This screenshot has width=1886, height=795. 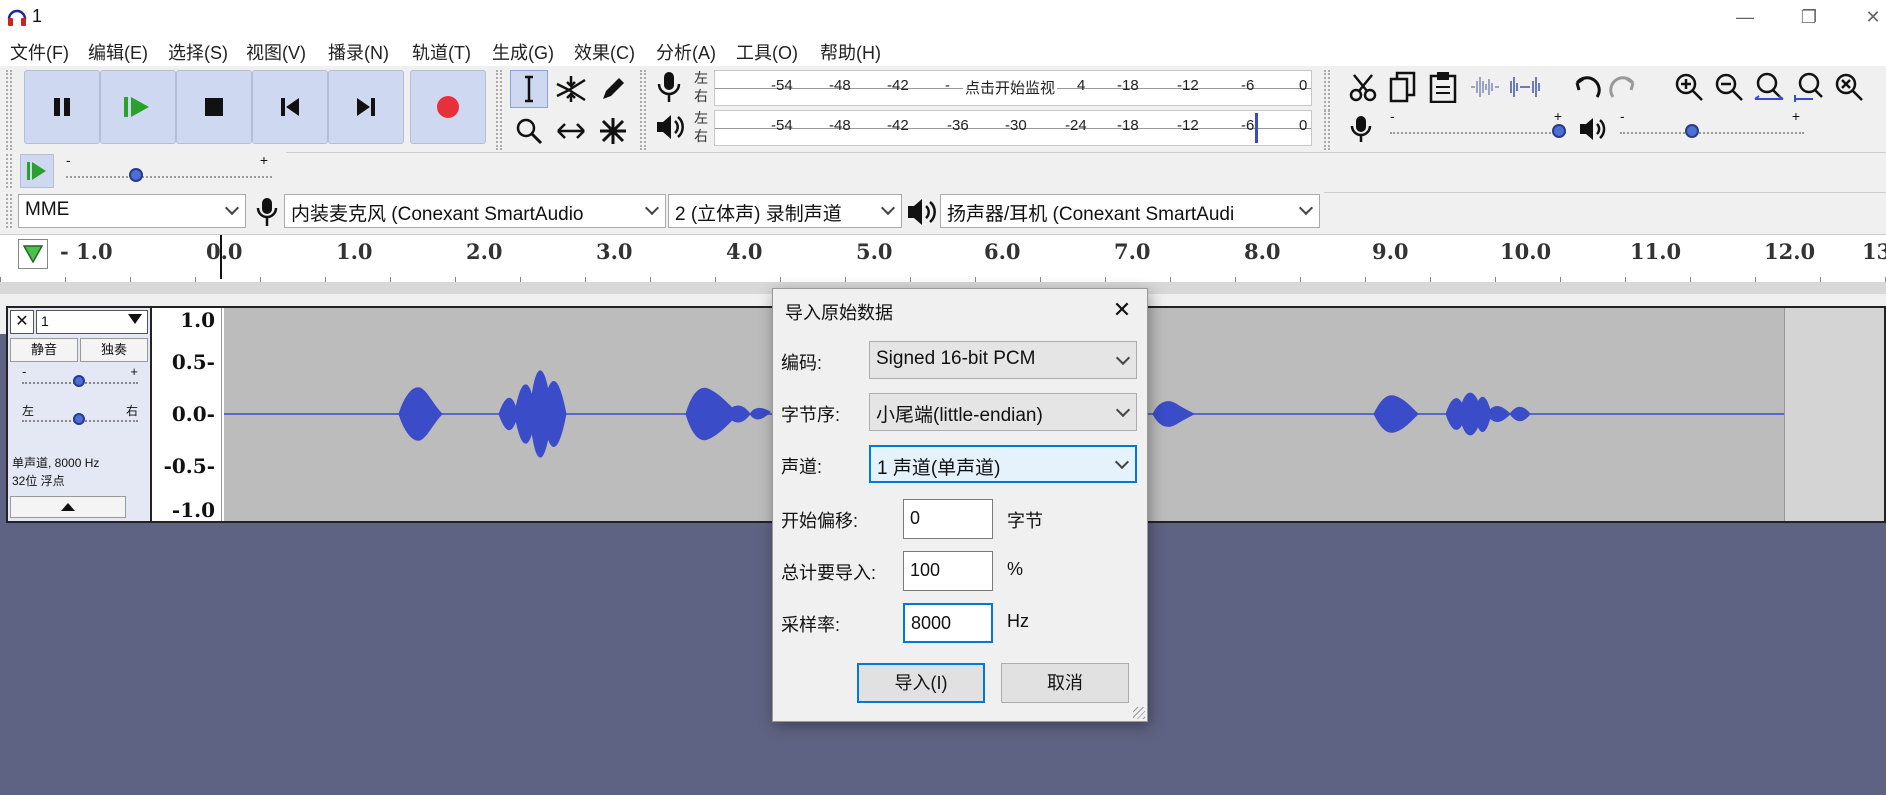 I want to click on channels-select: 1 声道(单声道), so click(x=1003, y=464).